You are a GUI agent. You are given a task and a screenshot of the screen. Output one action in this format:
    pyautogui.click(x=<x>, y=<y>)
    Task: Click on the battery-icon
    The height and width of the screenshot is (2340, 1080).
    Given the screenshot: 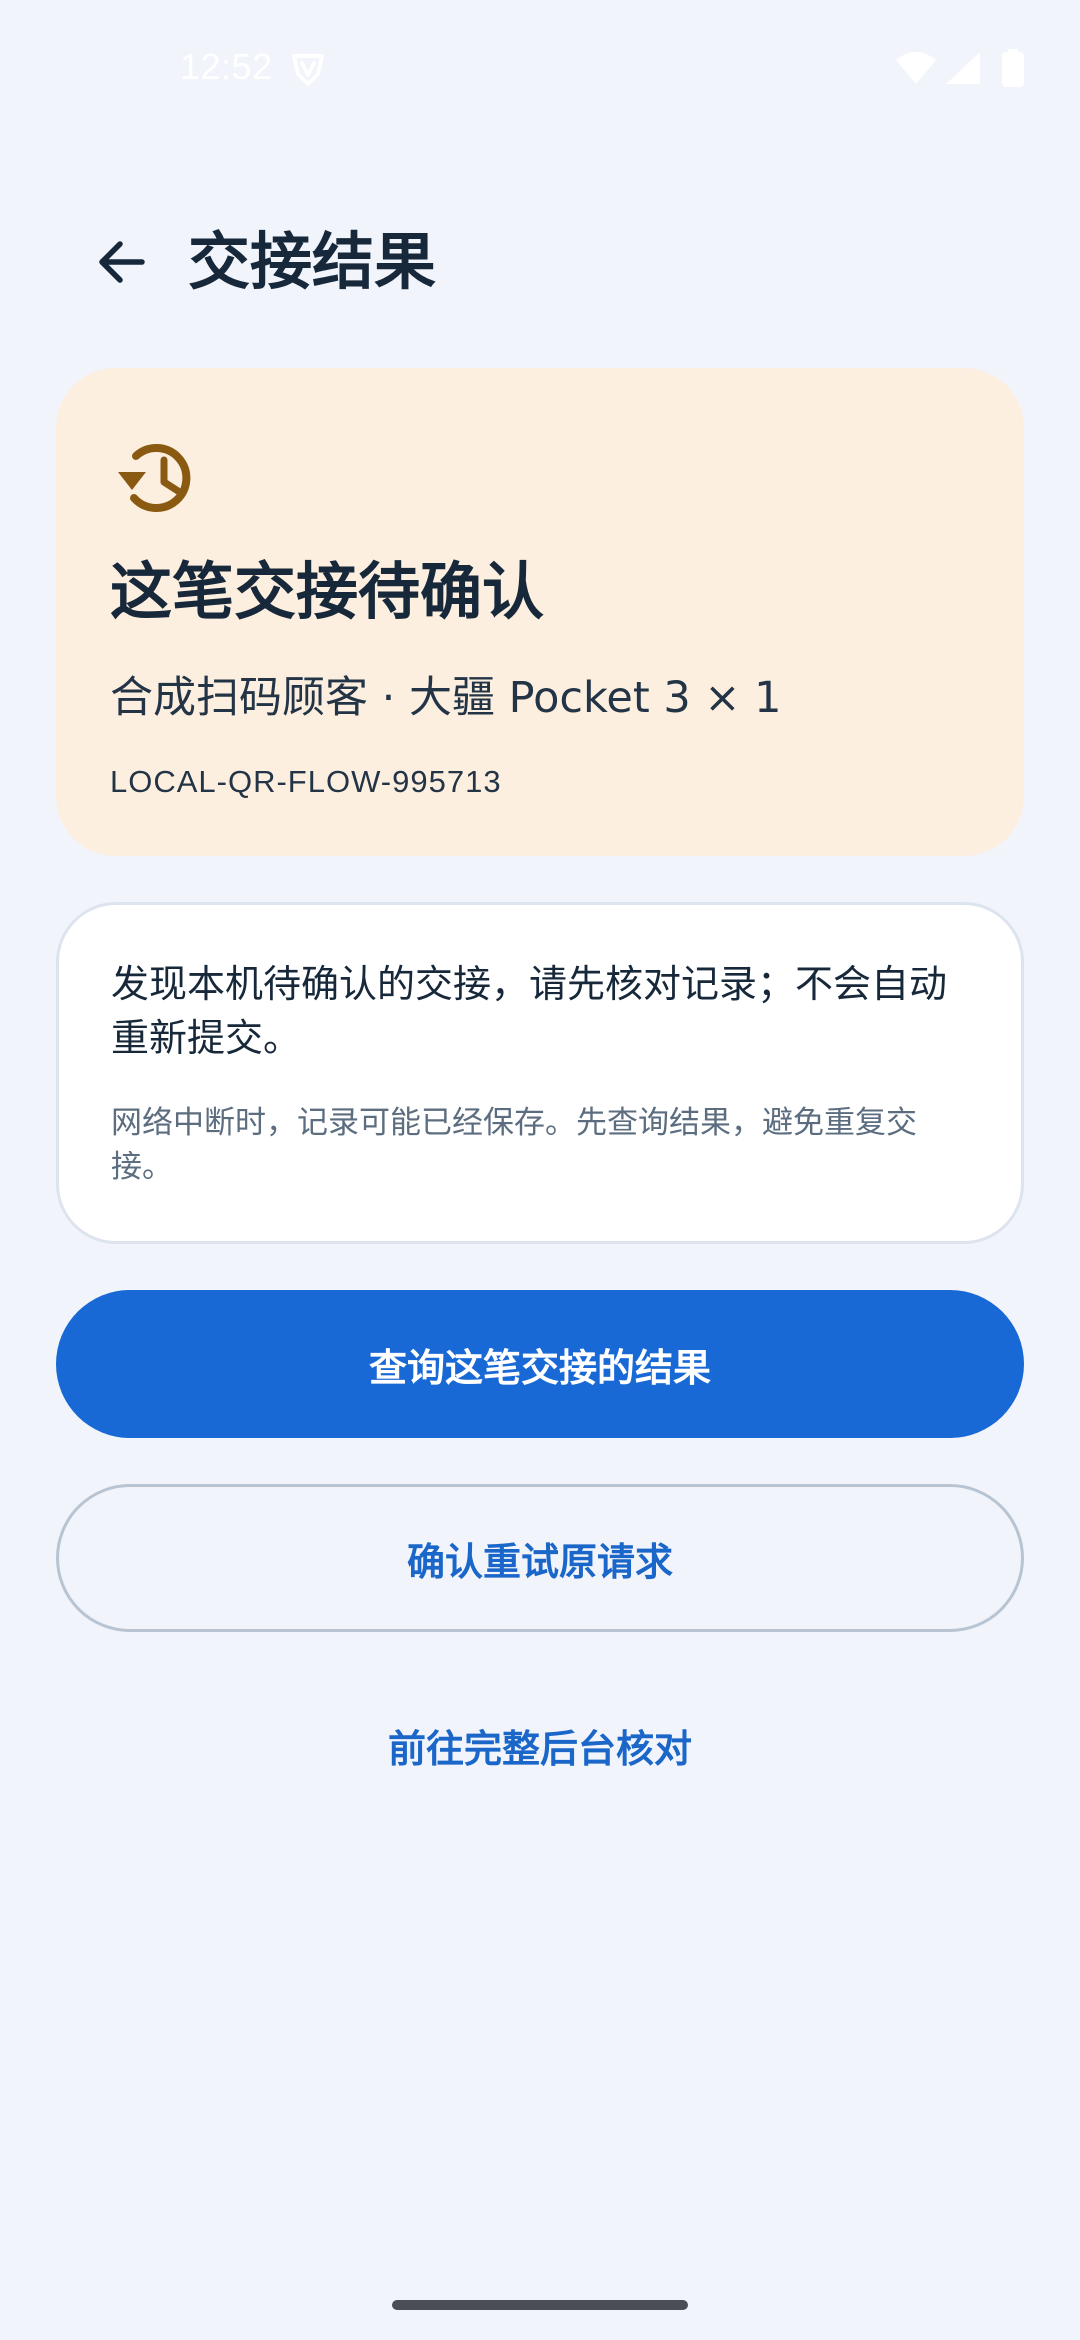 What is the action you would take?
    pyautogui.click(x=1013, y=70)
    